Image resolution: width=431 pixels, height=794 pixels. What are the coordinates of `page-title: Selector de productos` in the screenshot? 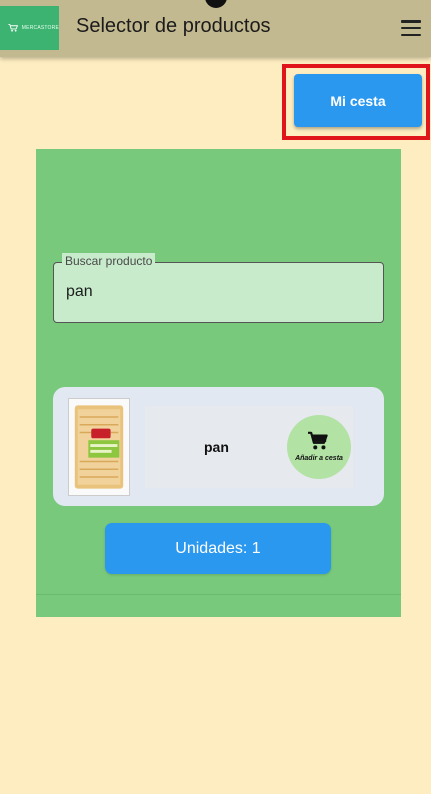 It's located at (173, 26).